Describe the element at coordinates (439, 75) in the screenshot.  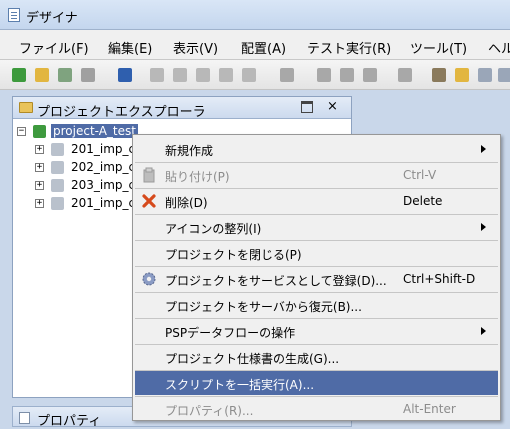
I see `wrench-icon` at that location.